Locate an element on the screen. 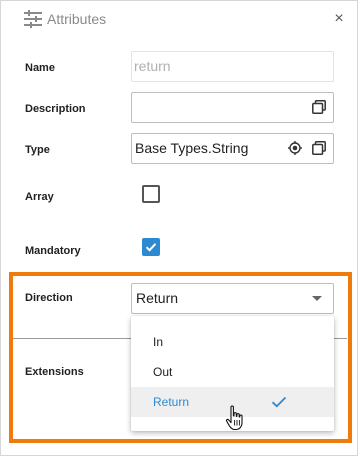  name-label: Name is located at coordinates (40, 68).